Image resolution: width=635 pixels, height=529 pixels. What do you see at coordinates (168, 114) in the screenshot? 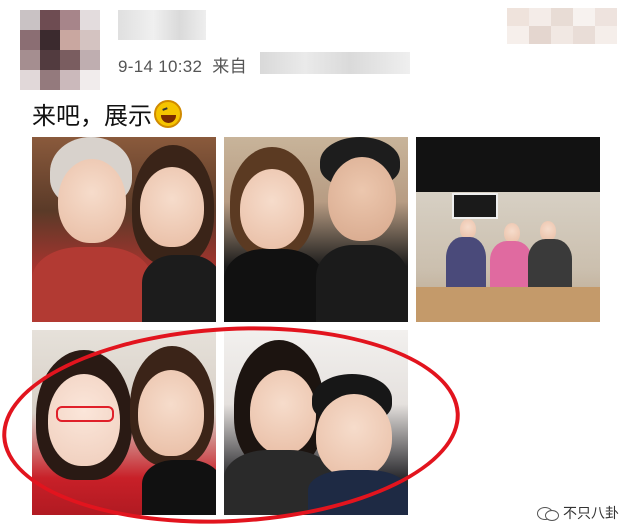
I see `laughing-crying-emoji-icon` at bounding box center [168, 114].